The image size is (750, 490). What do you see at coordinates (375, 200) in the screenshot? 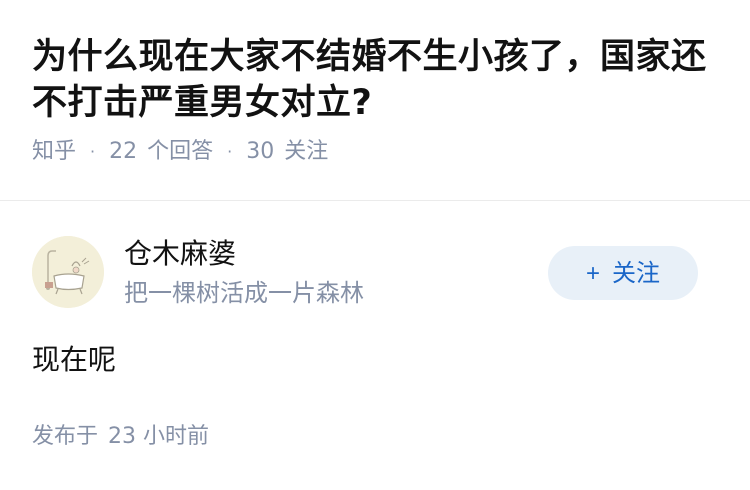
I see `section-divider` at bounding box center [375, 200].